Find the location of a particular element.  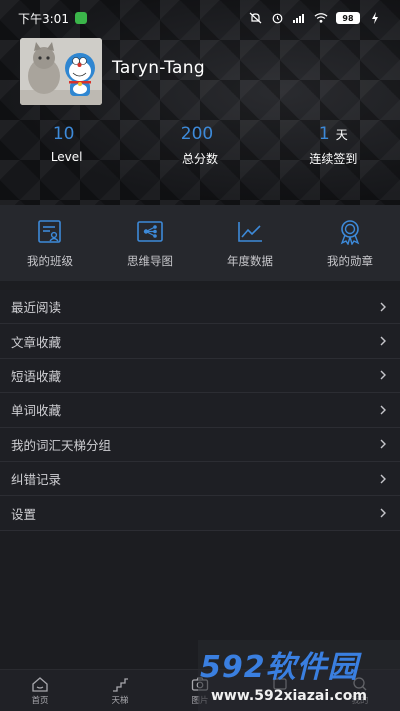

menu-item-settings: 设置 is located at coordinates (200, 513).